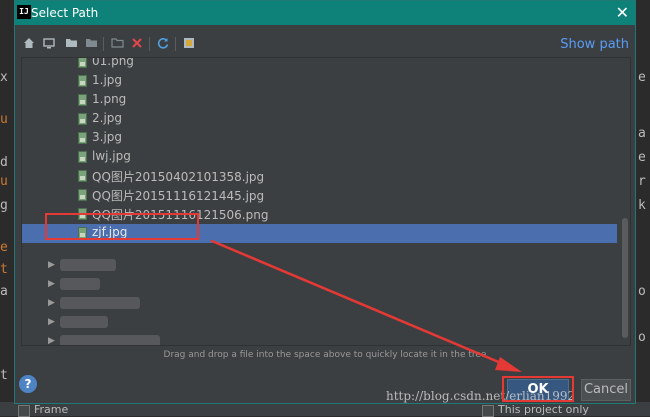 The image size is (650, 417). I want to click on show-path-link: Show path, so click(594, 44).